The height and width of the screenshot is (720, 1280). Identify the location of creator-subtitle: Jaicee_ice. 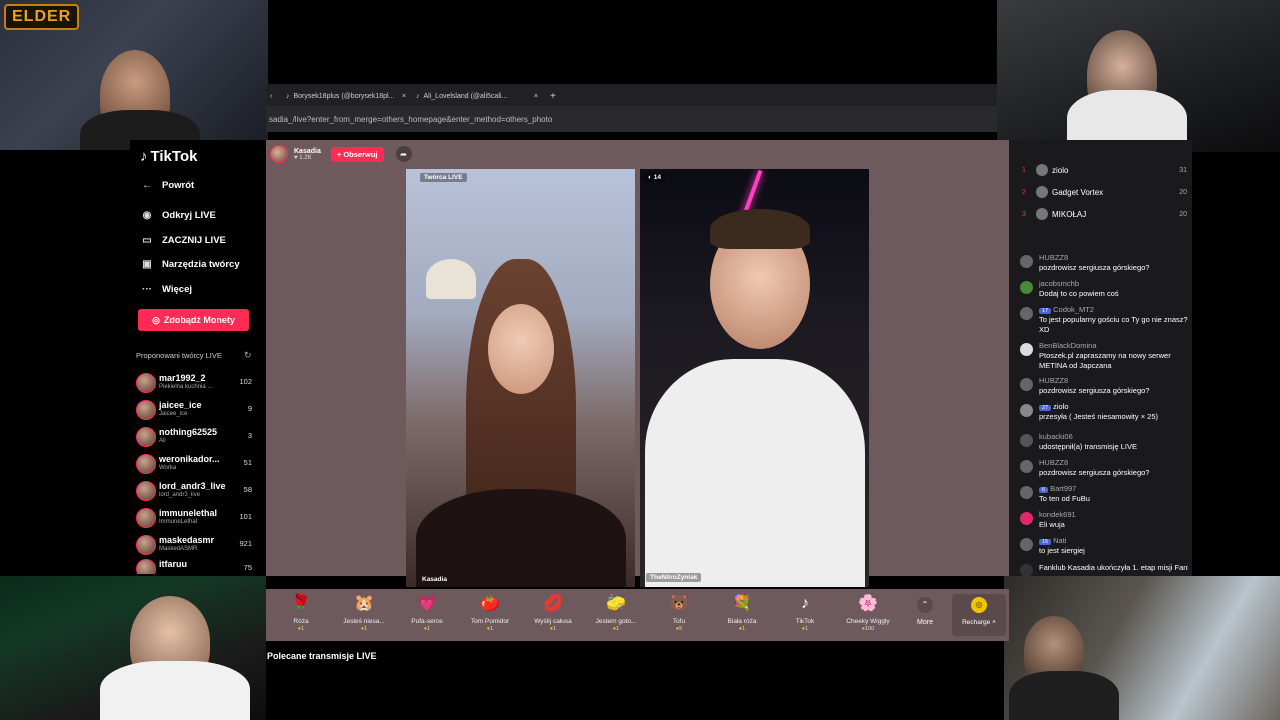
(173, 414).